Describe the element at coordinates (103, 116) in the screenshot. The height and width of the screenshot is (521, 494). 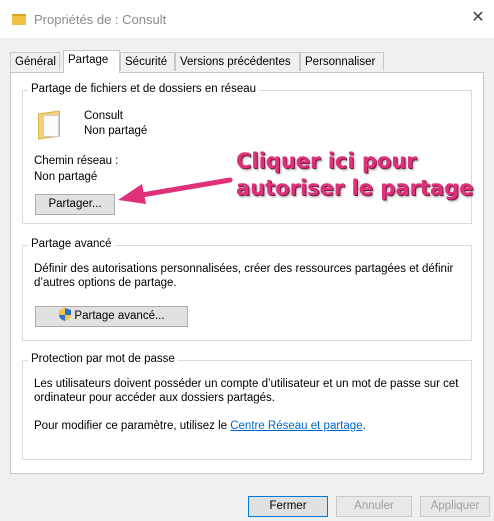
I see `folder-name: Consult` at that location.